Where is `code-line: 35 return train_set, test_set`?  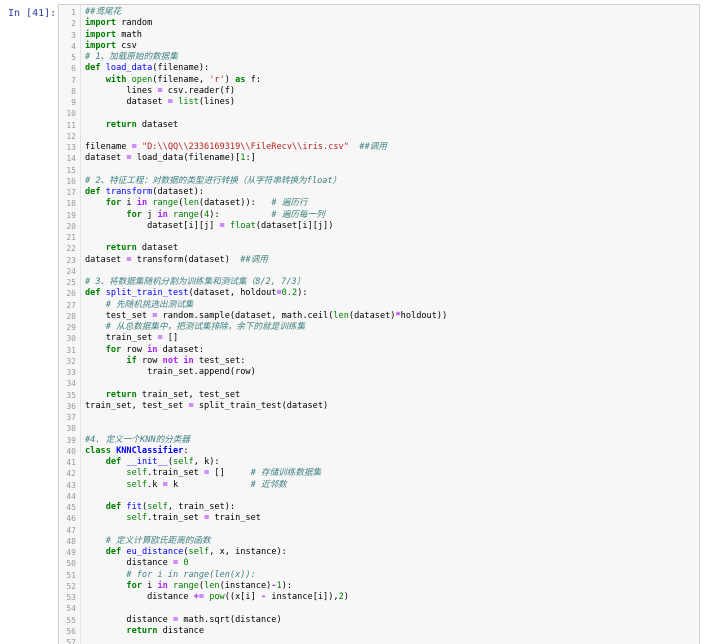 code-line: 35 return train_set, test_set is located at coordinates (379, 395).